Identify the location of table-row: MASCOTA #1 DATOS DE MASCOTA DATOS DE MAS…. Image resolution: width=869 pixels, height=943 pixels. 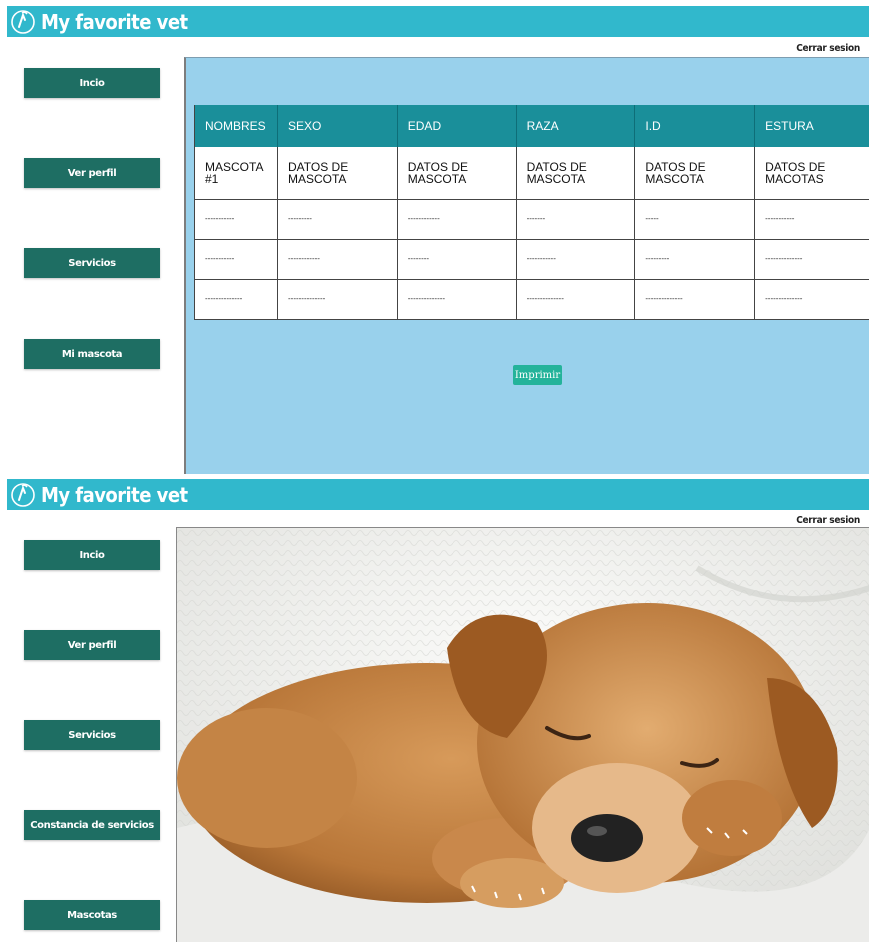
(531, 173).